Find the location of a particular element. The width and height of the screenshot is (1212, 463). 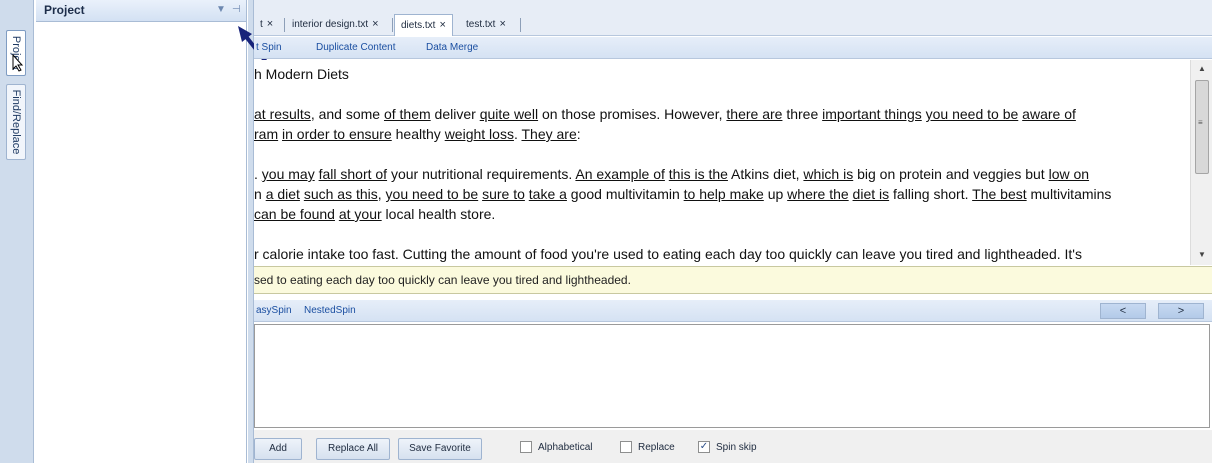

save-favorite-button: Save Favorite is located at coordinates (440, 449).